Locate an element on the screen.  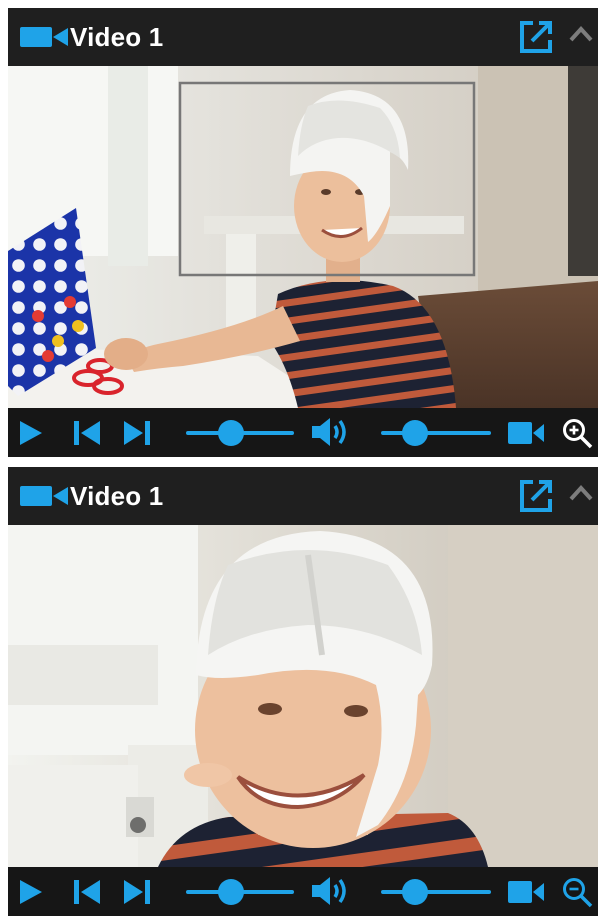
zoom-out-icon is located at coordinates (577, 892).